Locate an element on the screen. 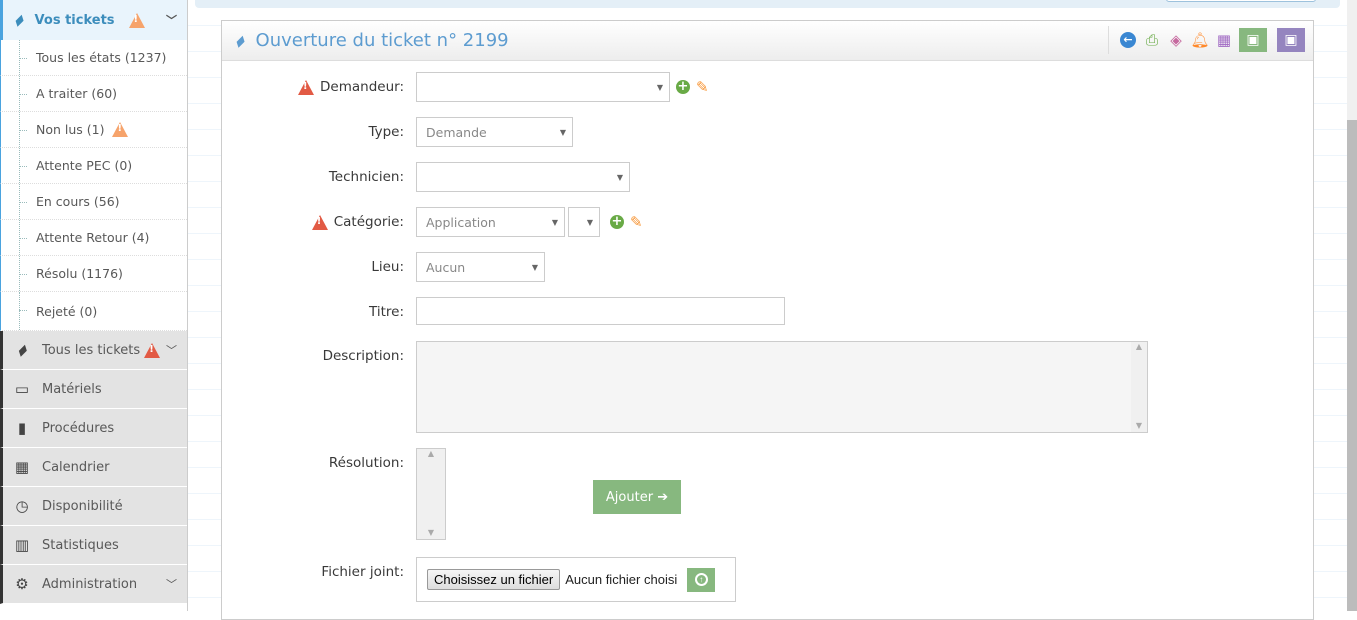 Image resolution: width=1357 pixels, height=620 pixels. categorie-select: Application is located at coordinates (490, 222).